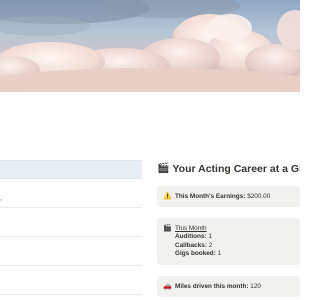 Image resolution: width=320 pixels, height=300 pixels. Describe the element at coordinates (236, 169) in the screenshot. I see `dashboard-title: Your Acting Career at a Glan` at that location.